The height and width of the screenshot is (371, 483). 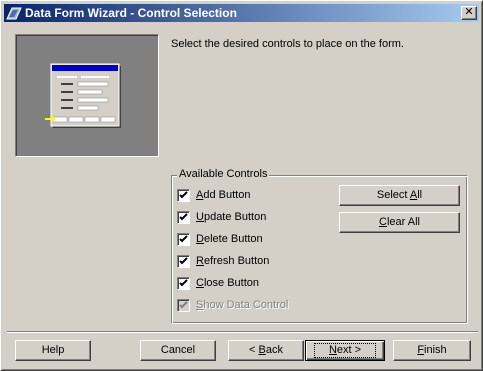 I want to click on back-button: < Back, so click(x=266, y=350).